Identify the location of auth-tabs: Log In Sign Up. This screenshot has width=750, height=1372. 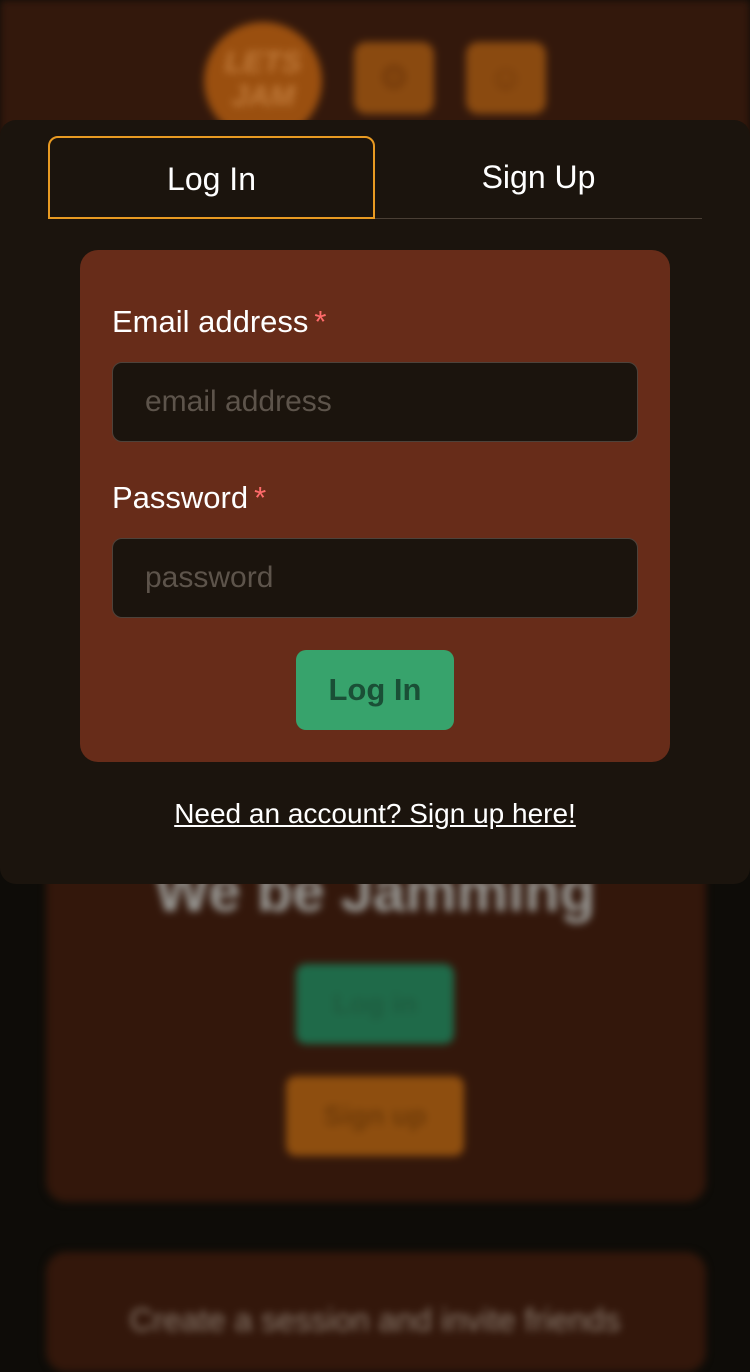
(375, 177).